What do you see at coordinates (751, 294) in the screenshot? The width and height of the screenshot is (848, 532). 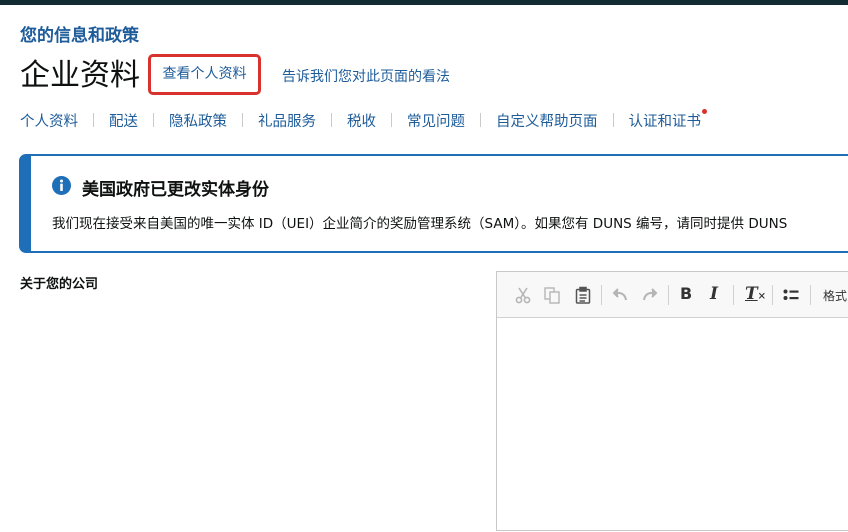 I see `remove-format-glyph: T` at bounding box center [751, 294].